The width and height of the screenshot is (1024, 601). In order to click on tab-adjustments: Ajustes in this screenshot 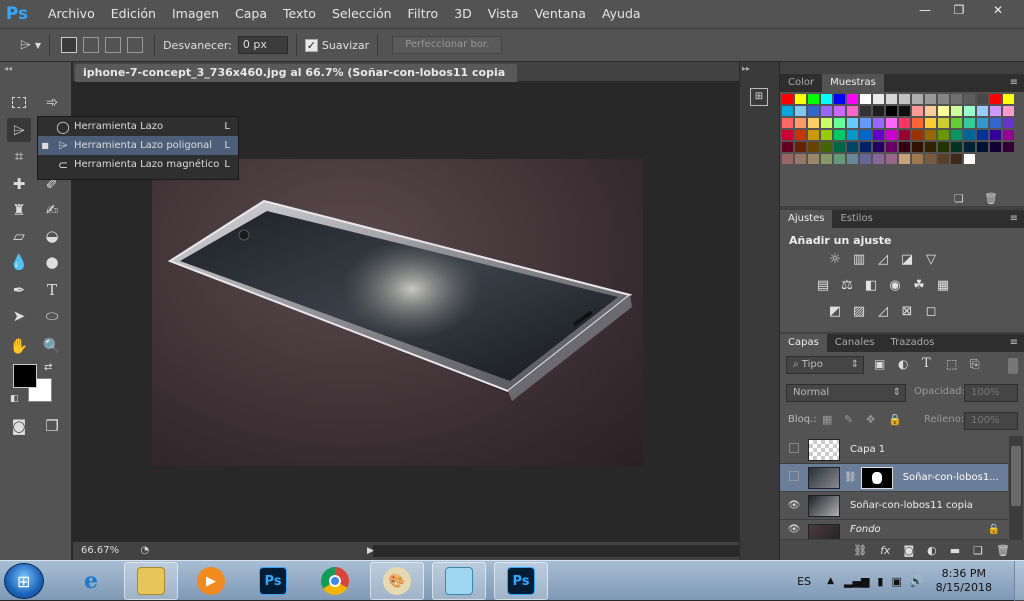, I will do `click(806, 219)`.